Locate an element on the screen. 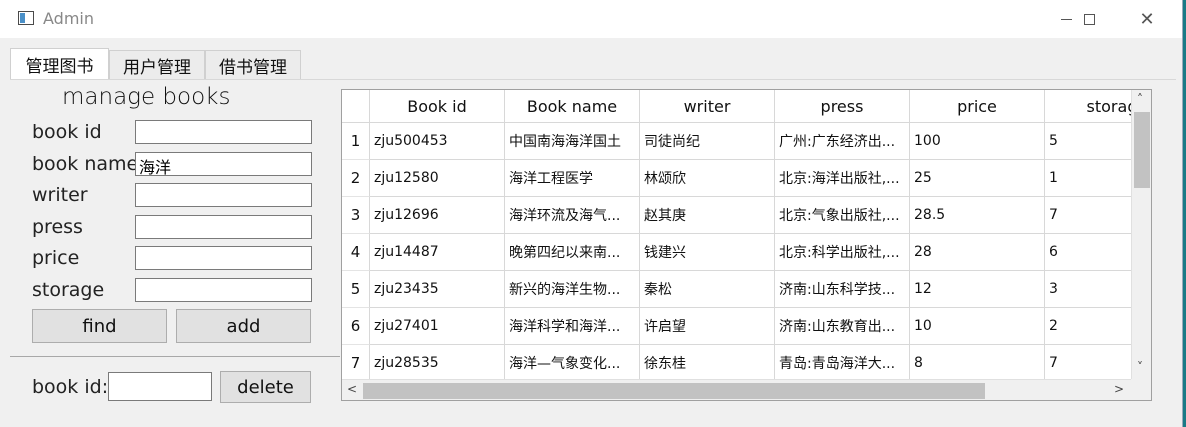 This screenshot has height=427, width=1186. table-cell: 徐东桂 is located at coordinates (707, 363).